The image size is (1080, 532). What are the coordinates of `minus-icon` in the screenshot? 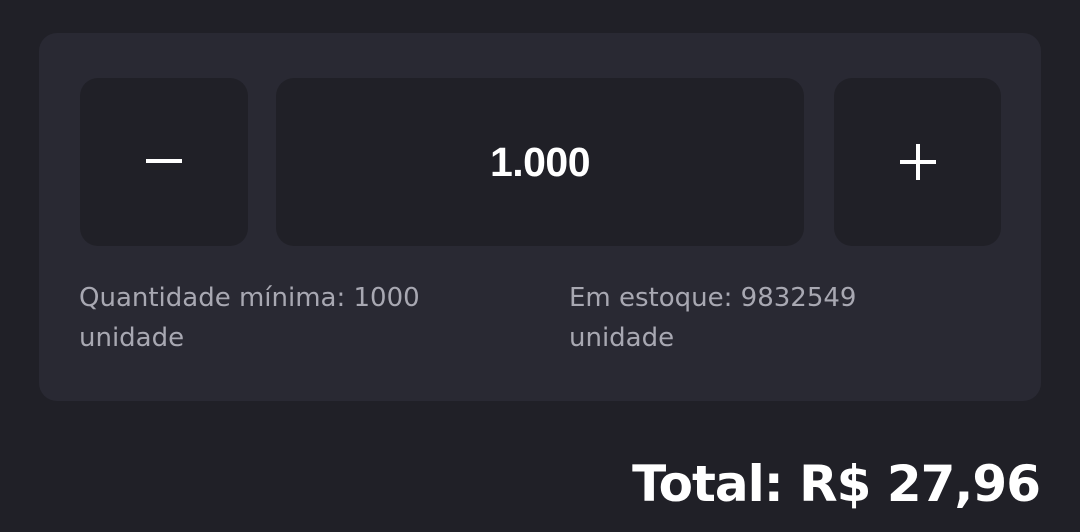 It's located at (164, 162).